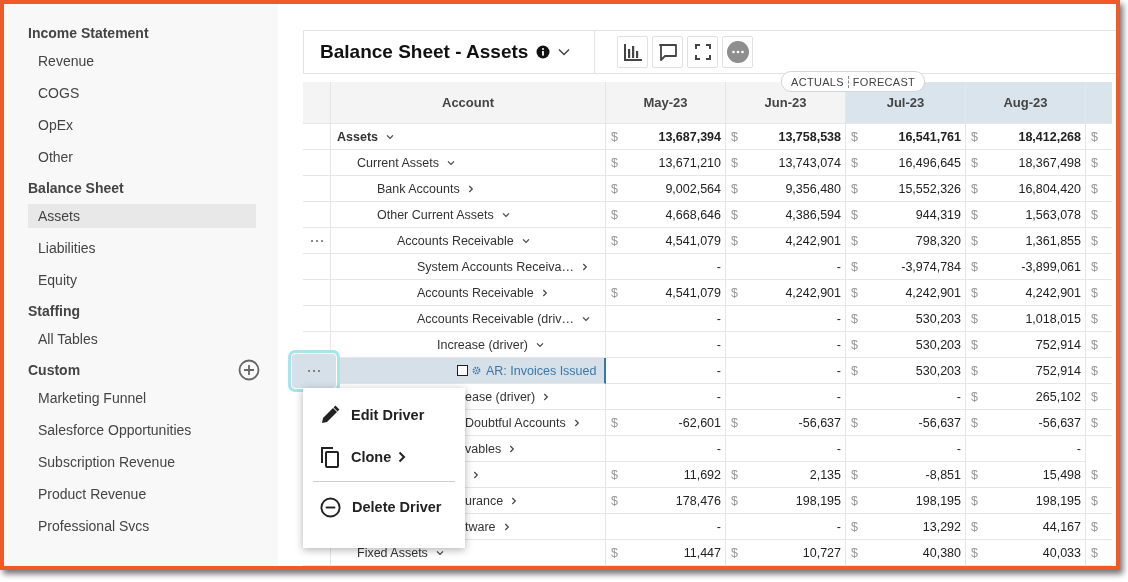  Describe the element at coordinates (392, 552) in the screenshot. I see `account-name: Fixed Assets` at that location.